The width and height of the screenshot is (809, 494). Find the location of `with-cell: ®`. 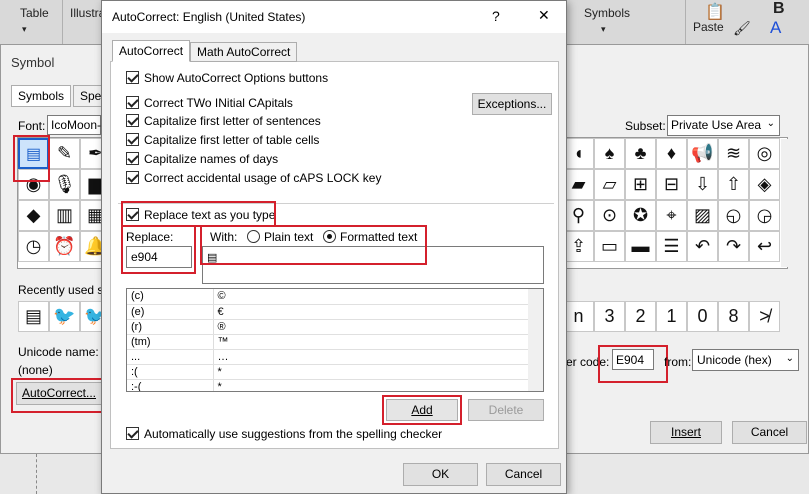

with-cell: ® is located at coordinates (378, 327).